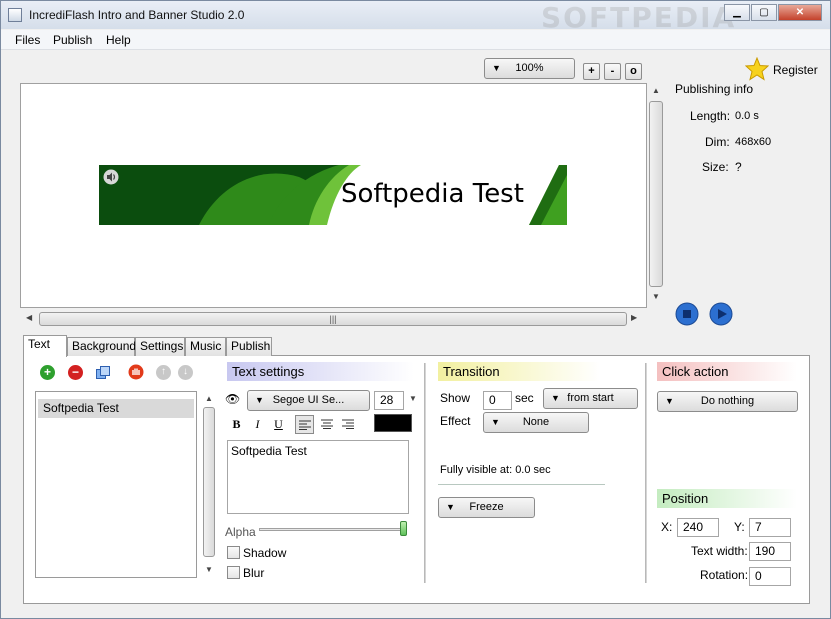  I want to click on from-start-dropdown: ▼ from start, so click(590, 398).